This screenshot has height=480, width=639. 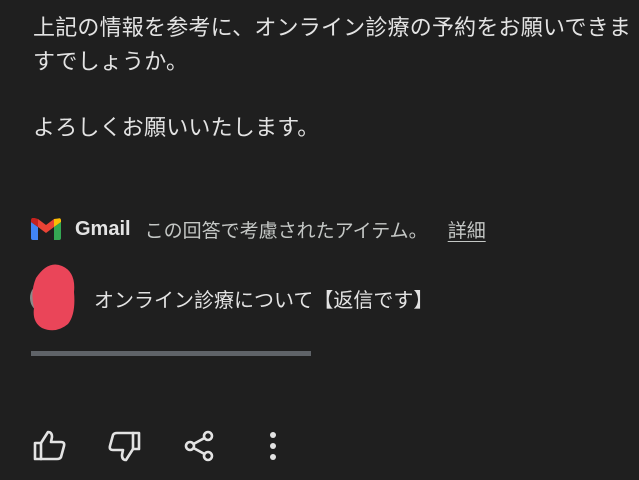 I want to click on response-paragraph-2: よろしくお願いいたします。, so click(x=176, y=128).